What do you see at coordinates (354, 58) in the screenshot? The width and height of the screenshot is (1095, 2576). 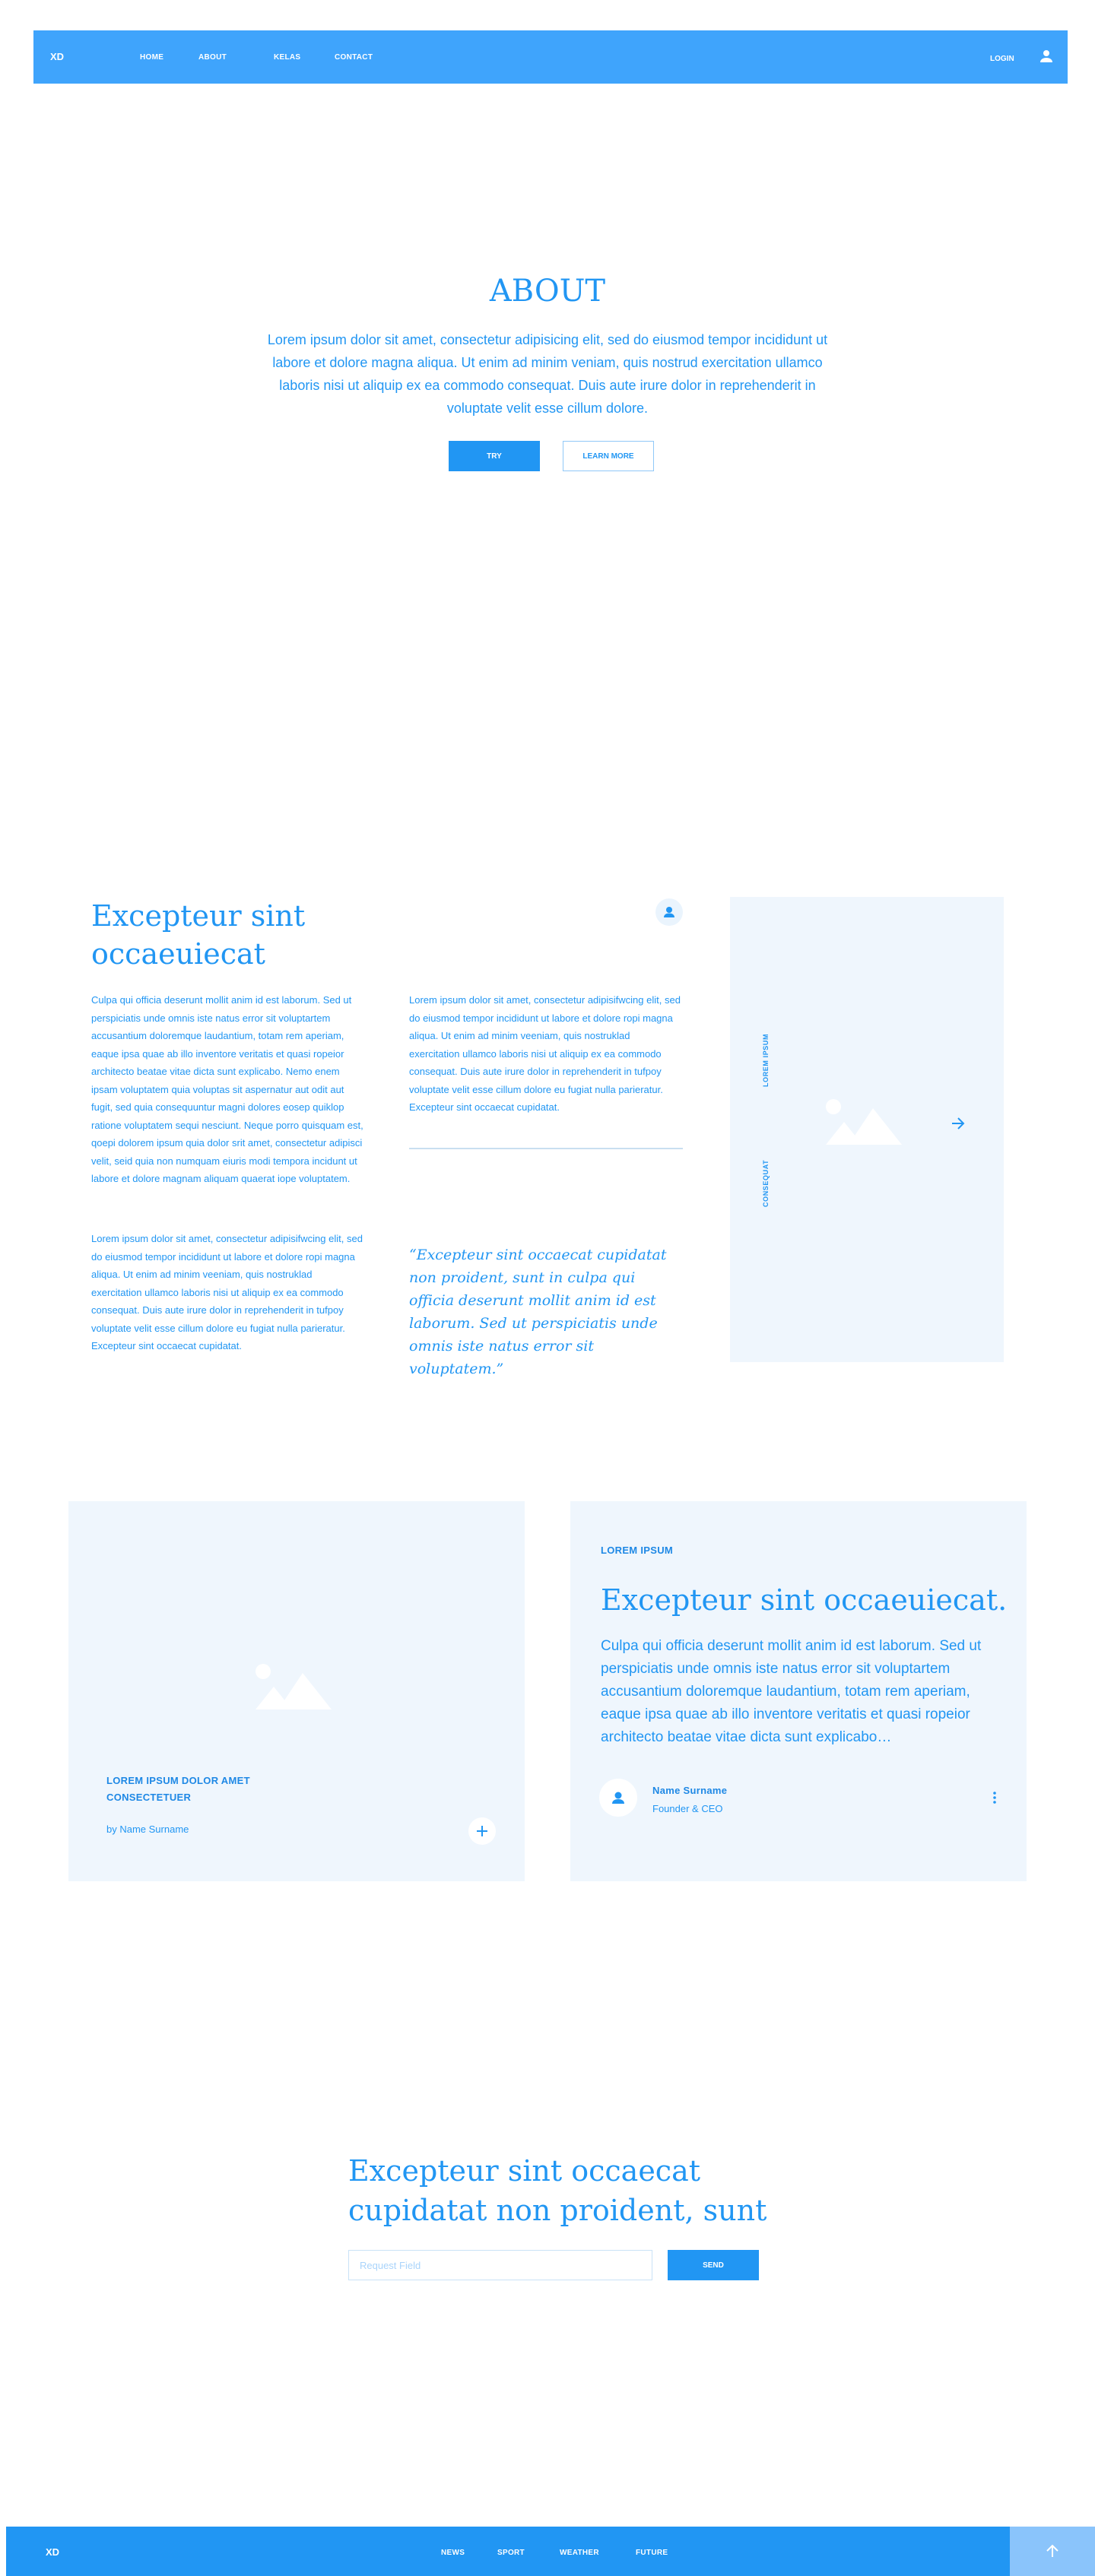 I see `nav-contact: CONTACT` at bounding box center [354, 58].